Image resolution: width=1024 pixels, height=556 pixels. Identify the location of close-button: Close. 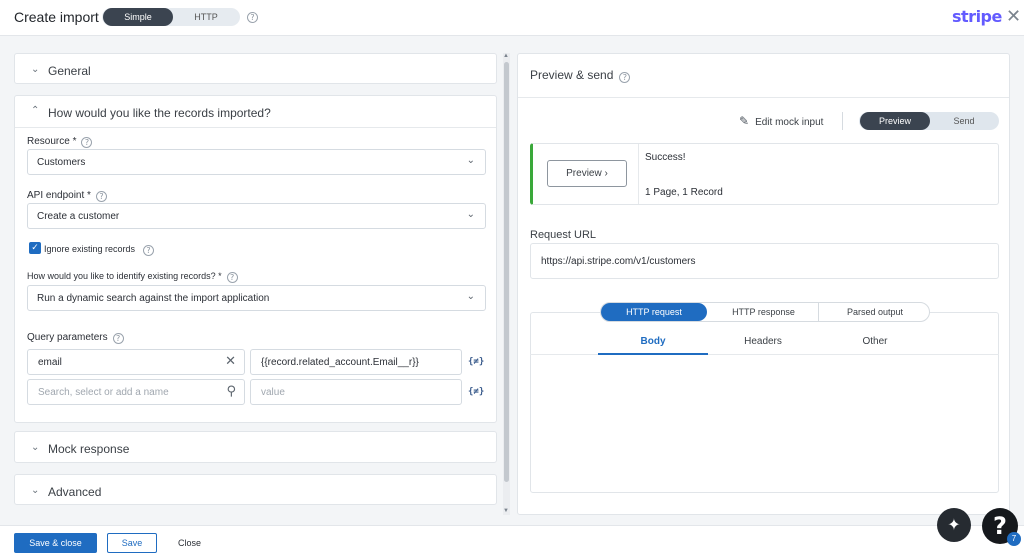
(189, 543).